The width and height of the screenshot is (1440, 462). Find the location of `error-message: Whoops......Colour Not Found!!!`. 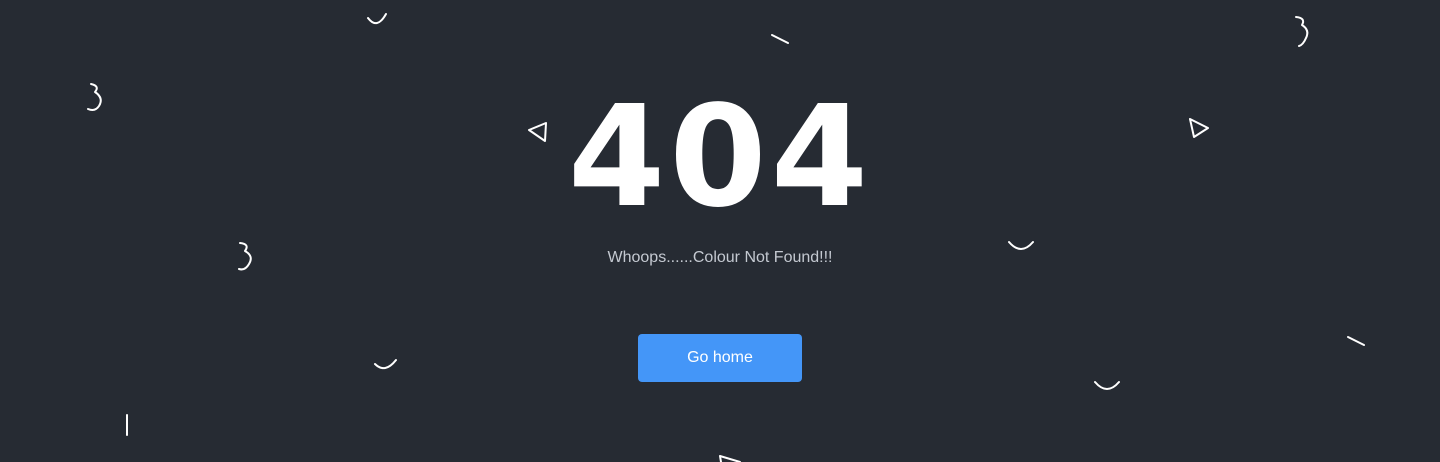

error-message: Whoops......Colour Not Found!!! is located at coordinates (720, 257).